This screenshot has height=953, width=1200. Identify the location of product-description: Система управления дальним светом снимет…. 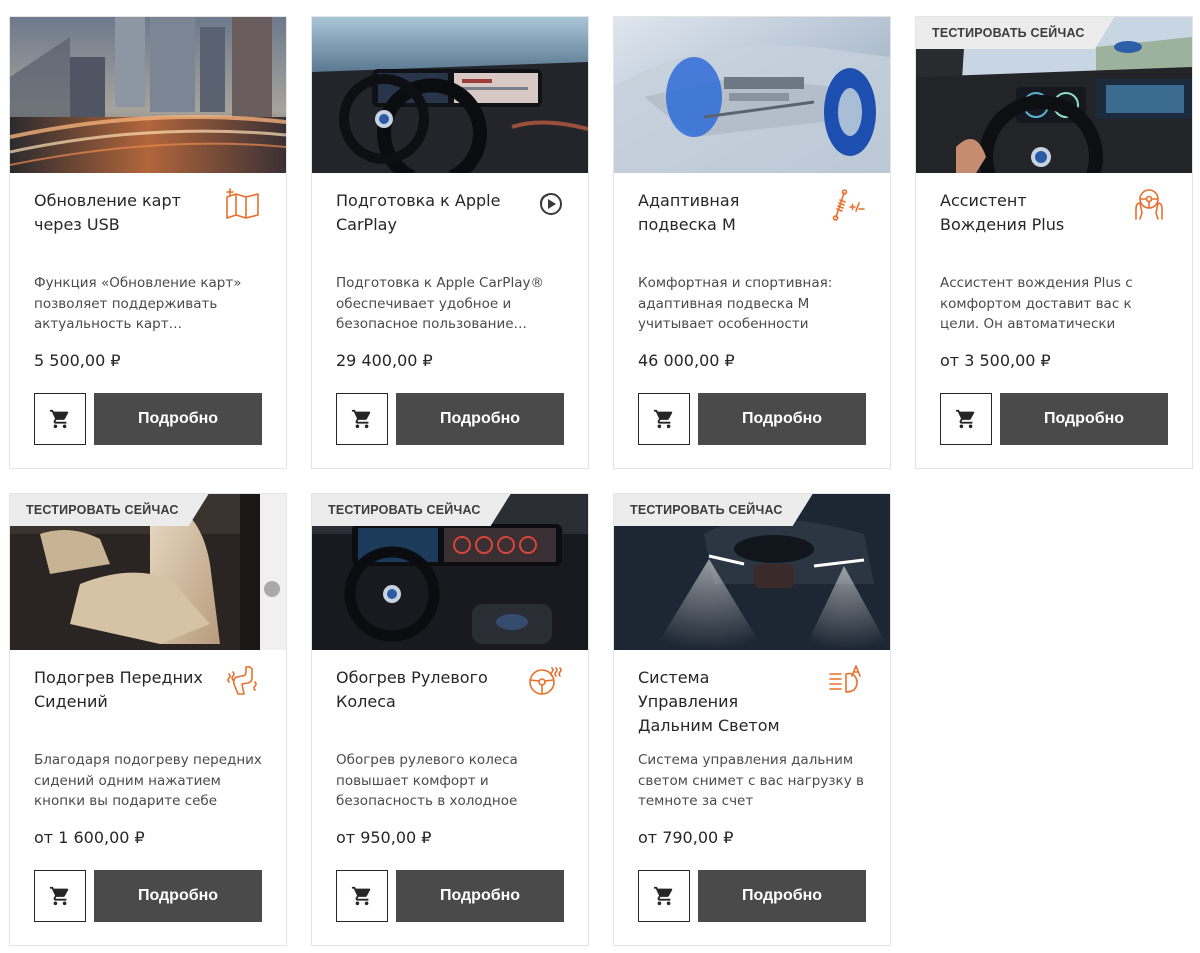
(751, 780).